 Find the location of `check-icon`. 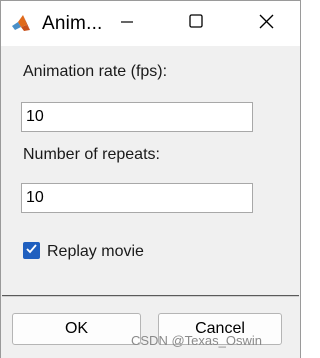

check-icon is located at coordinates (31, 251).